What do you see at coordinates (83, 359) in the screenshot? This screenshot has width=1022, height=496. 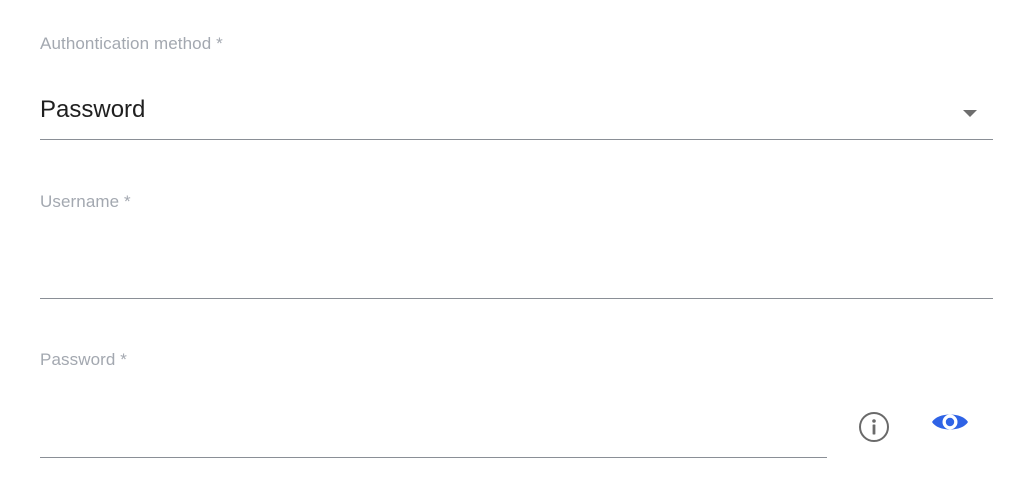 I see `password-label: Password *` at bounding box center [83, 359].